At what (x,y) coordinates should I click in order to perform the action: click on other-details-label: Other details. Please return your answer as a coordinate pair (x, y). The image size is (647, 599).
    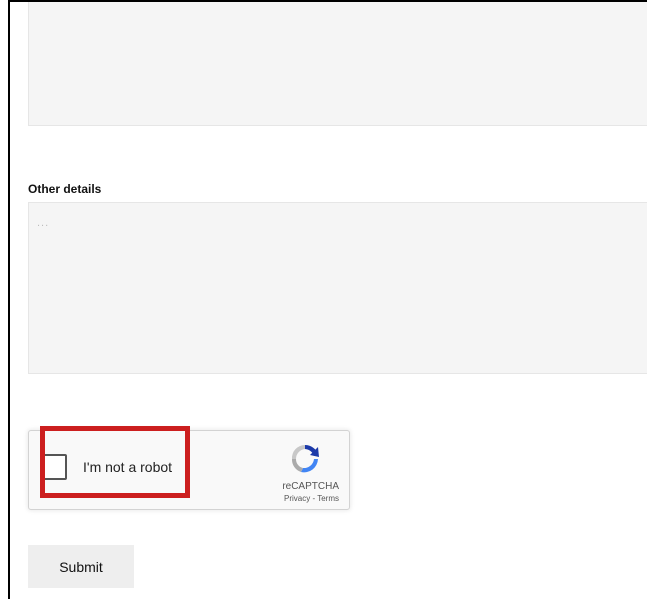
    Looking at the image, I should click on (65, 189).